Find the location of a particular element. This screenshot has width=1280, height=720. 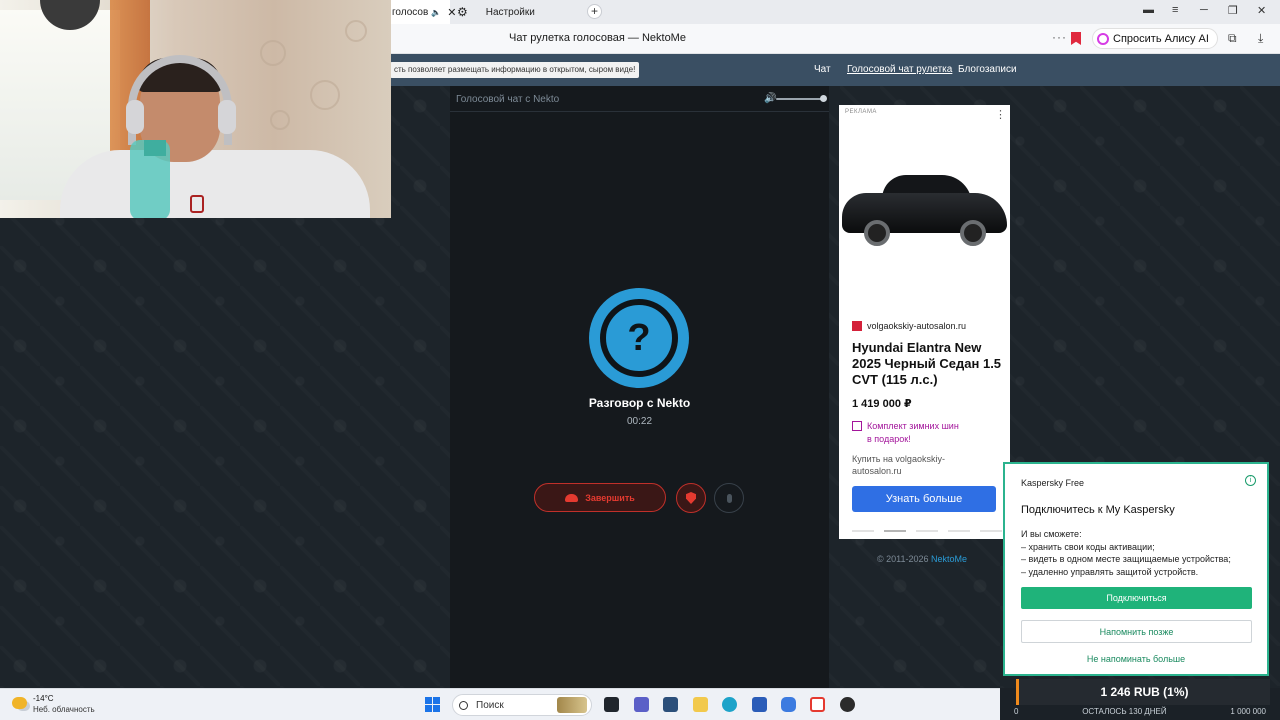

progress-max: 1 000 000 is located at coordinates (1248, 711).